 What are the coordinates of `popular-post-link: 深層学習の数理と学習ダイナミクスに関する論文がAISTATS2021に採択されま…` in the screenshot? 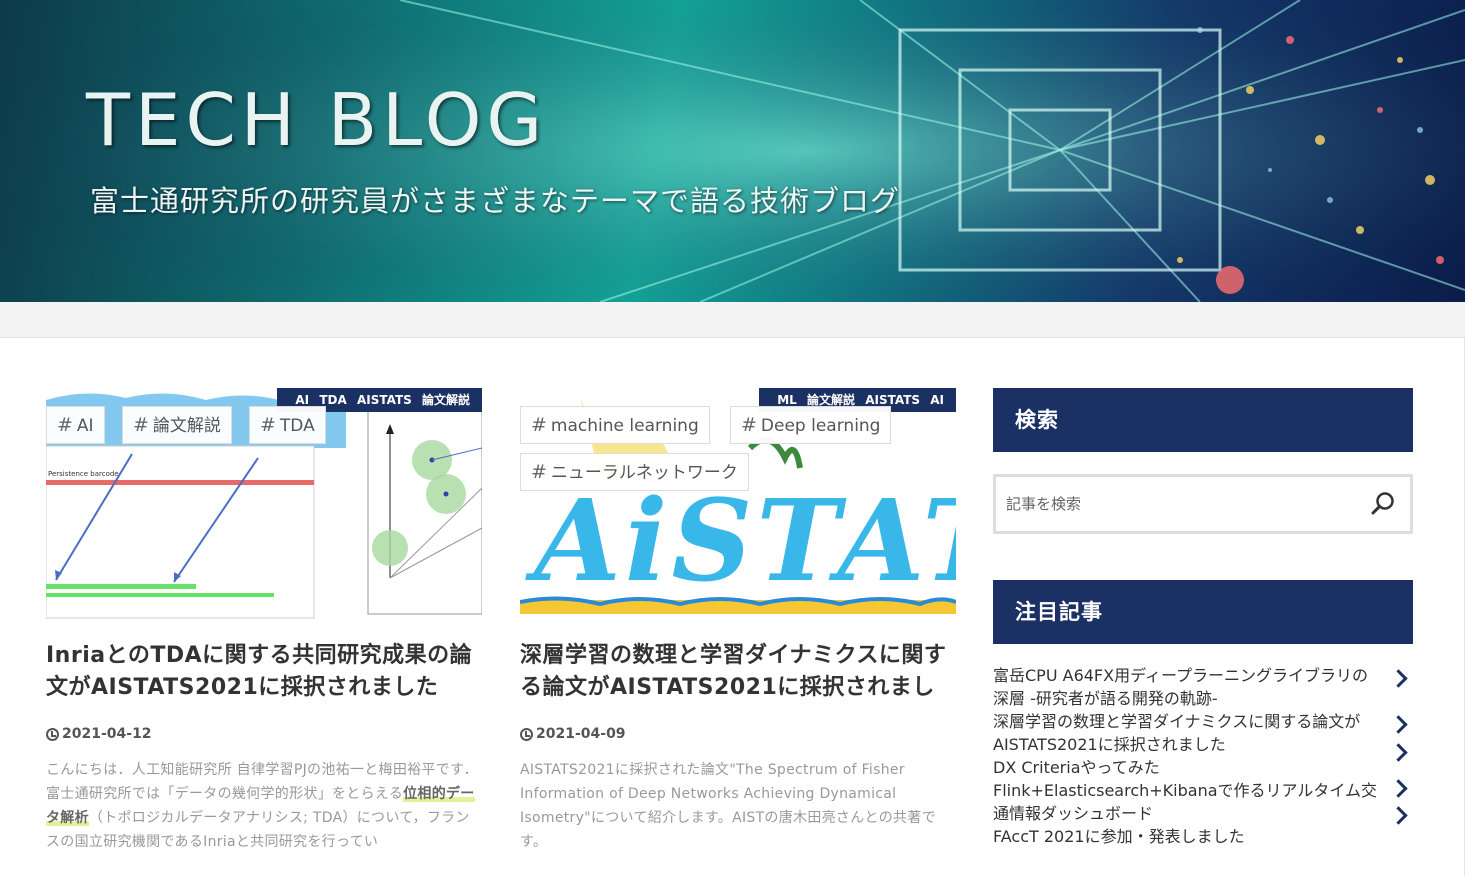 It's located at (1203, 733).